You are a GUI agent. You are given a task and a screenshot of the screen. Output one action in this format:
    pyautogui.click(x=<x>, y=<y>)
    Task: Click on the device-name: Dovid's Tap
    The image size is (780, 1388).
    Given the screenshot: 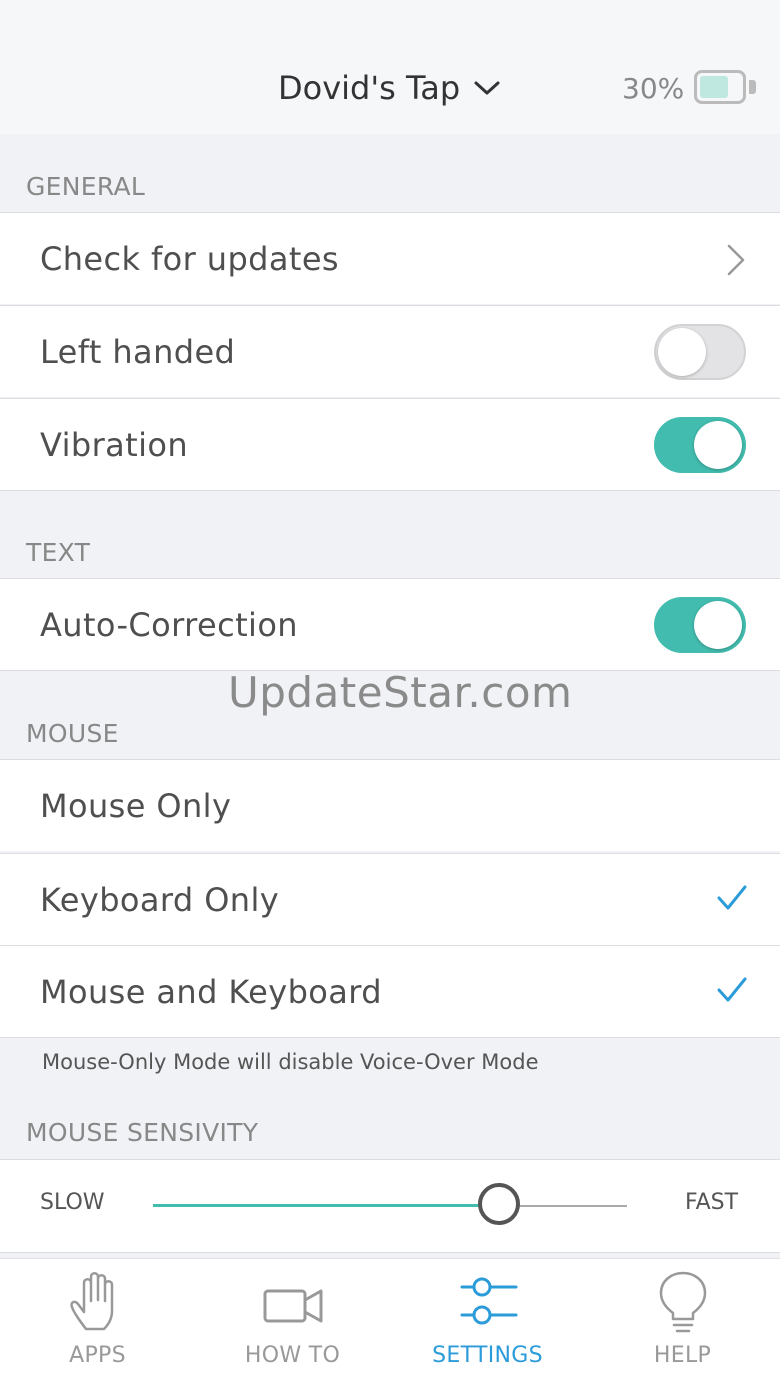 What is the action you would take?
    pyautogui.click(x=369, y=88)
    